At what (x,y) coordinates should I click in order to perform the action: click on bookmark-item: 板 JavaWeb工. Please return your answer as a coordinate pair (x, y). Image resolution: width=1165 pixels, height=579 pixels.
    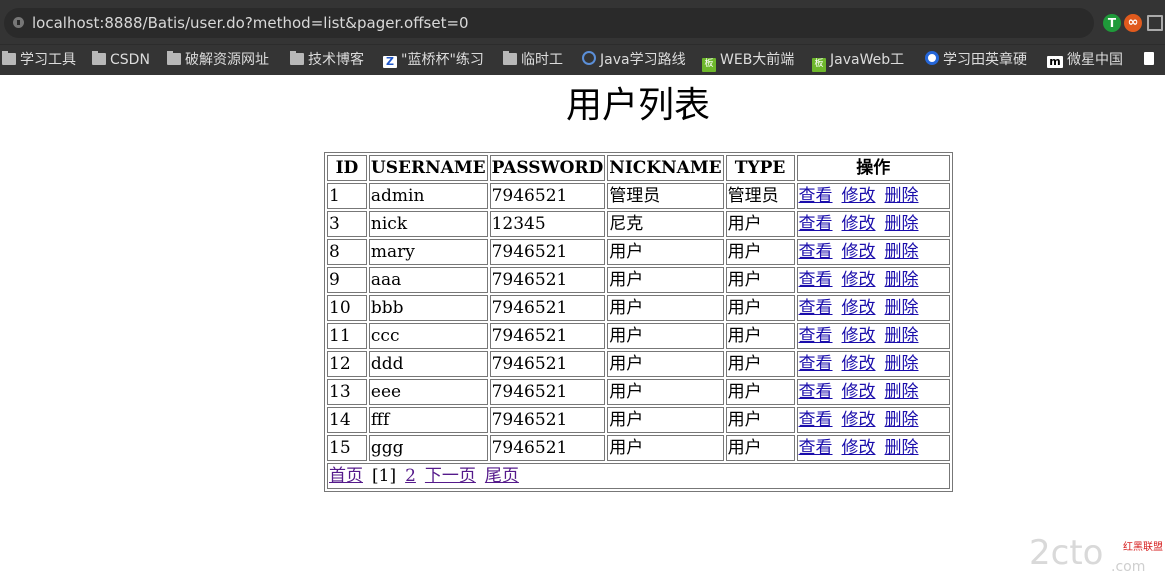
    Looking at the image, I should click on (858, 61).